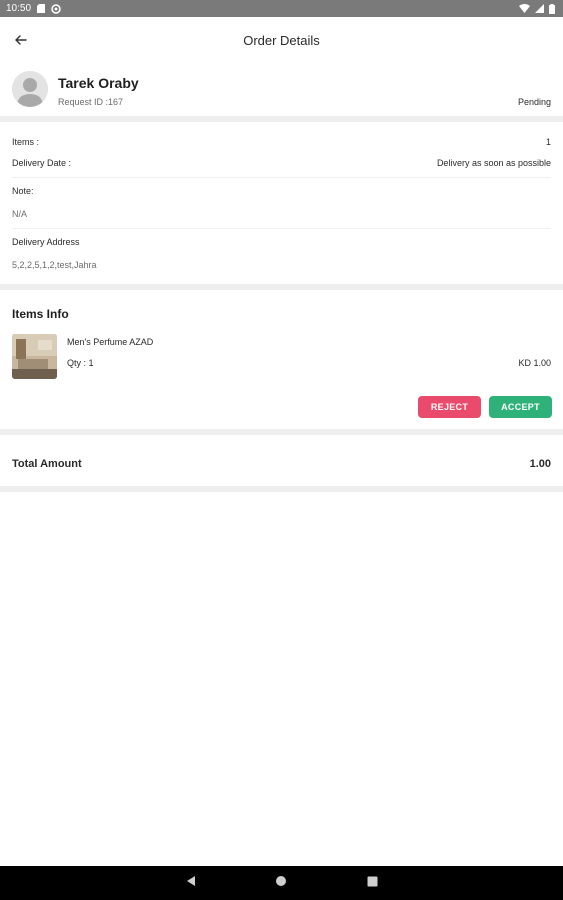 The height and width of the screenshot is (900, 563). Describe the element at coordinates (110, 342) in the screenshot. I see `product-name: Men's Perfume AZAD` at that location.